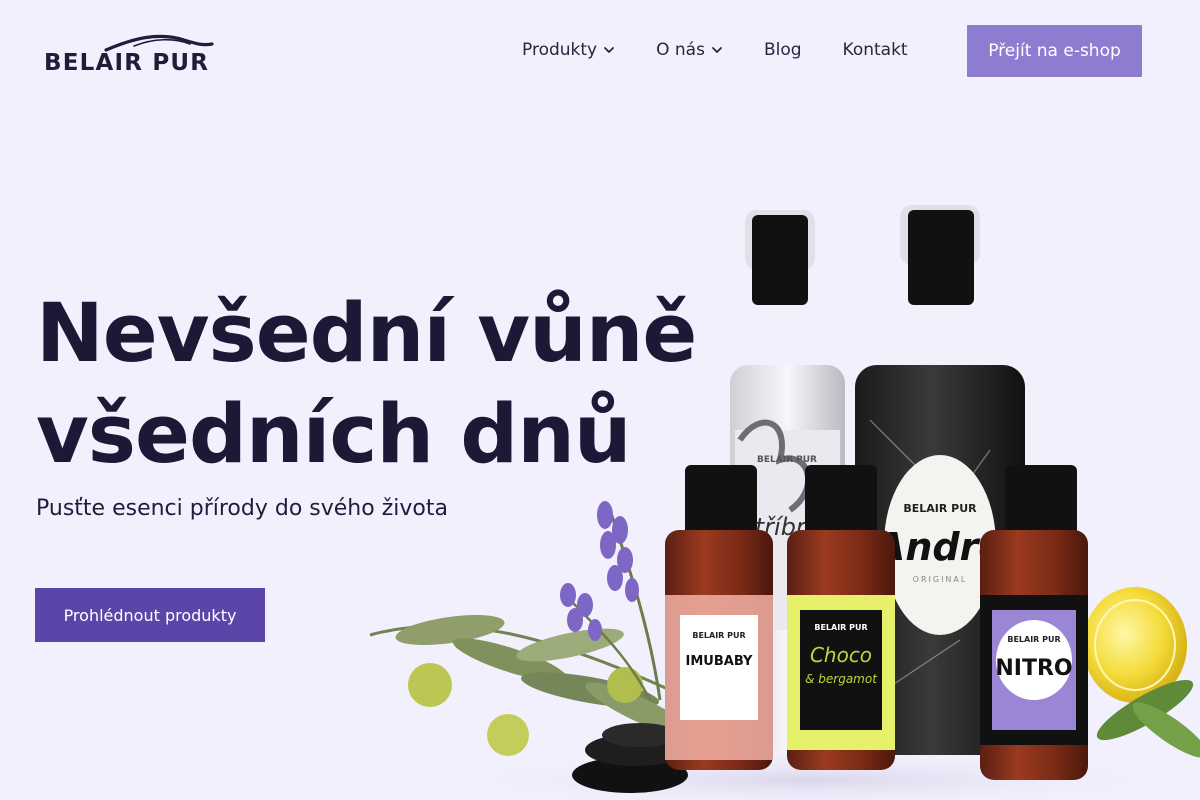 This screenshot has height=800, width=1200. Describe the element at coordinates (560, 50) in the screenshot. I see `nav-item-label: Produkty` at that location.